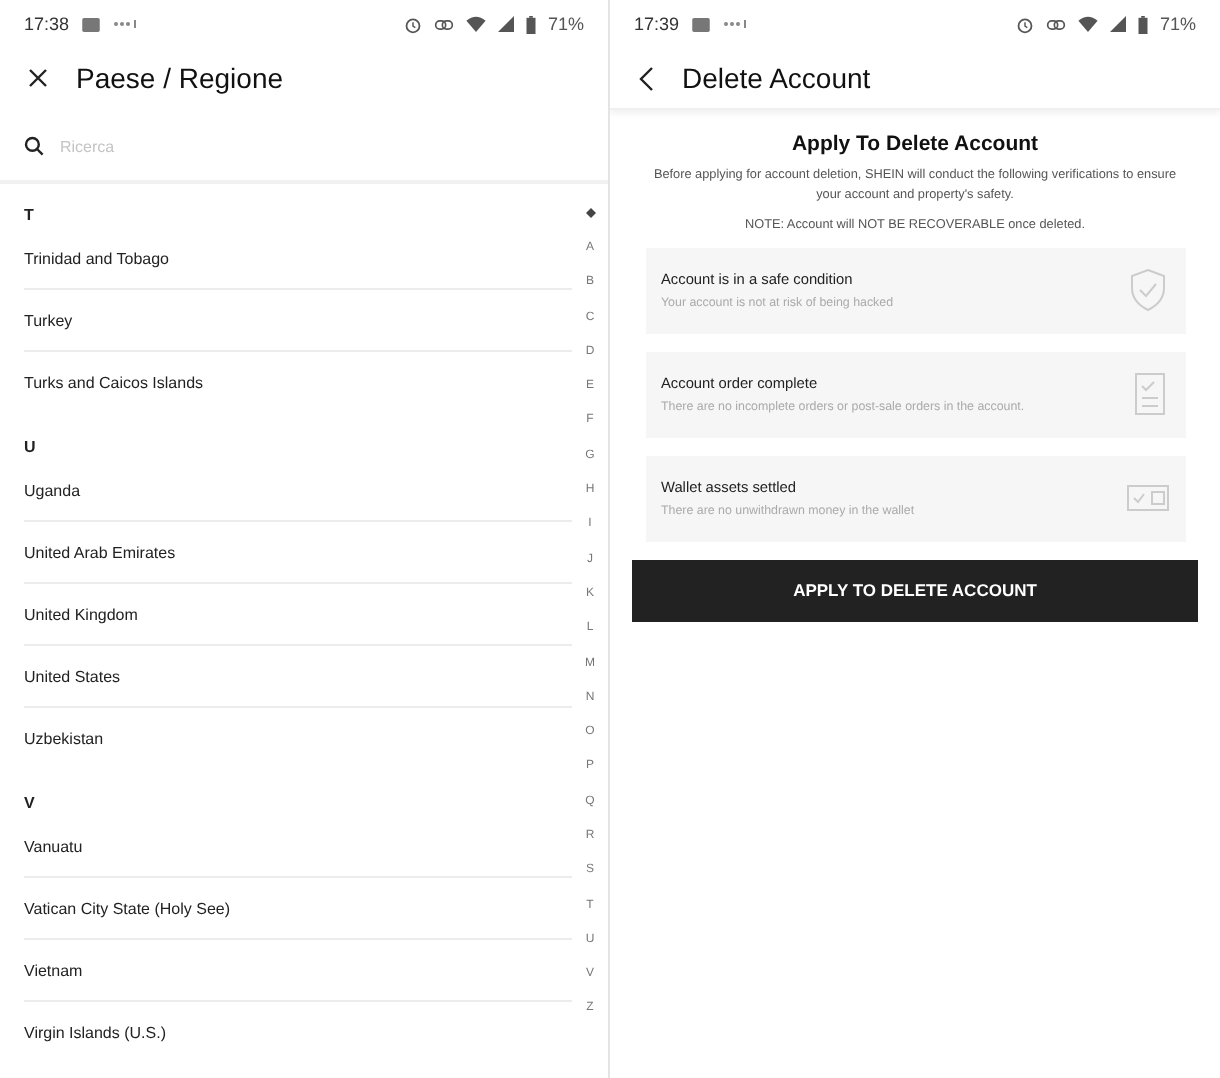 This screenshot has width=1220, height=1078. I want to click on country-item: Turks and Caicos Islands, so click(298, 382).